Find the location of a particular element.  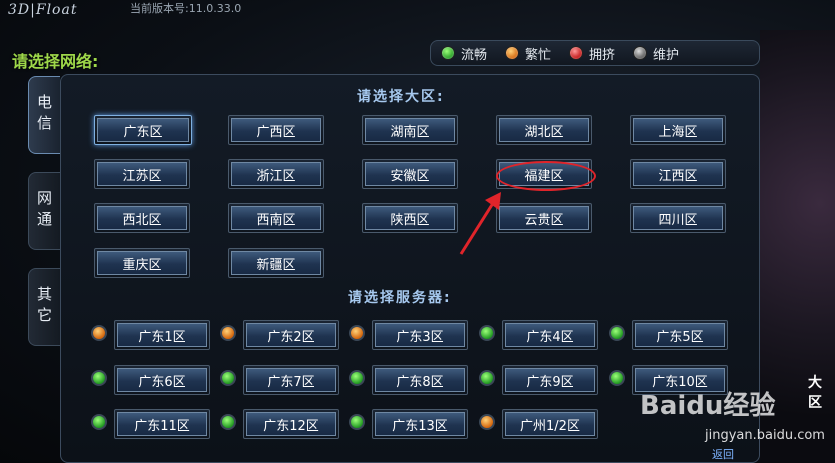

server-label: 广东12区 is located at coordinates (291, 424).